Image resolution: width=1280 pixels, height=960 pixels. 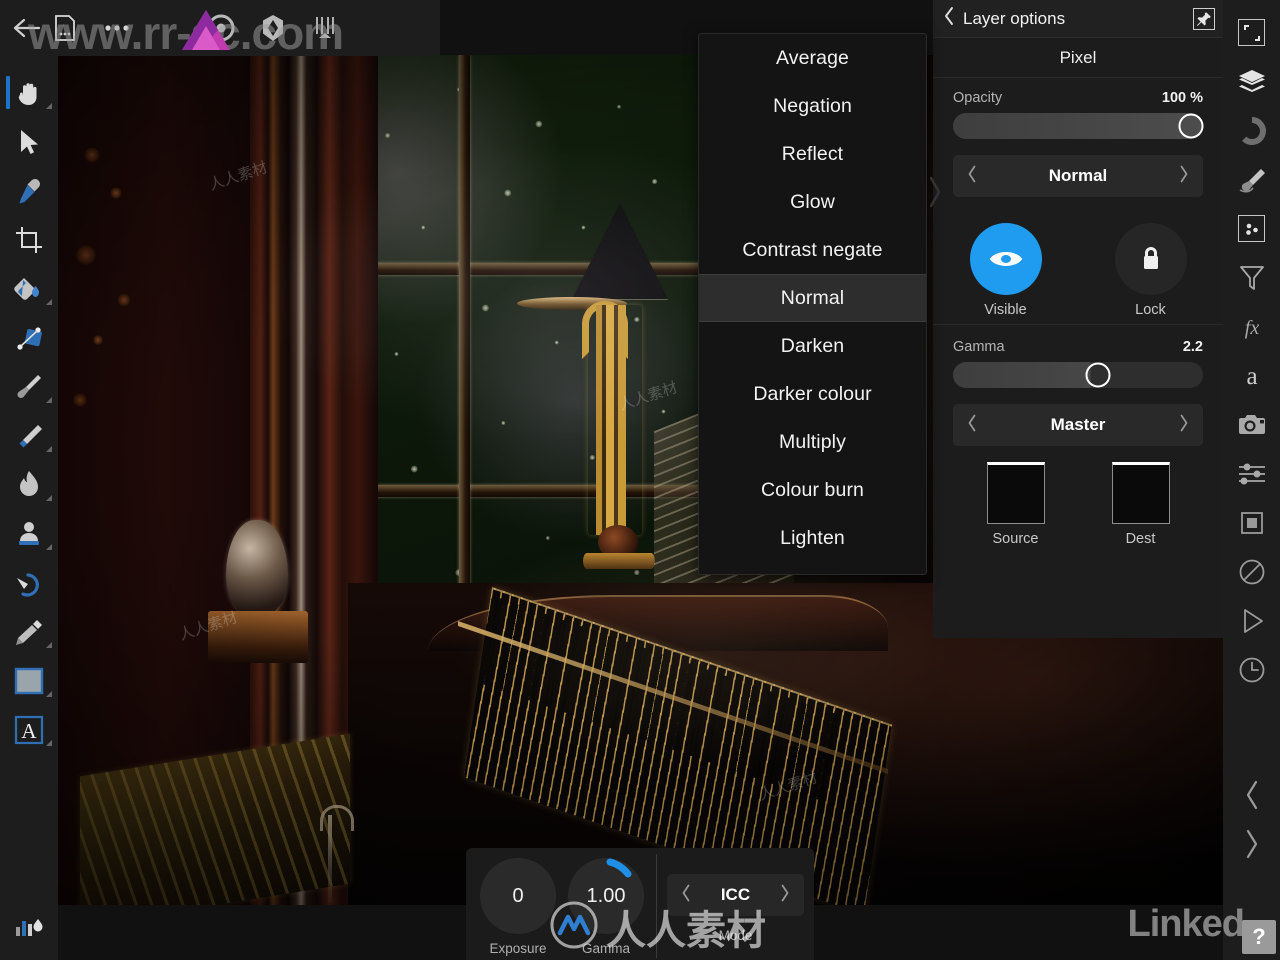 What do you see at coordinates (29, 435) in the screenshot?
I see `erase-brush-tool` at bounding box center [29, 435].